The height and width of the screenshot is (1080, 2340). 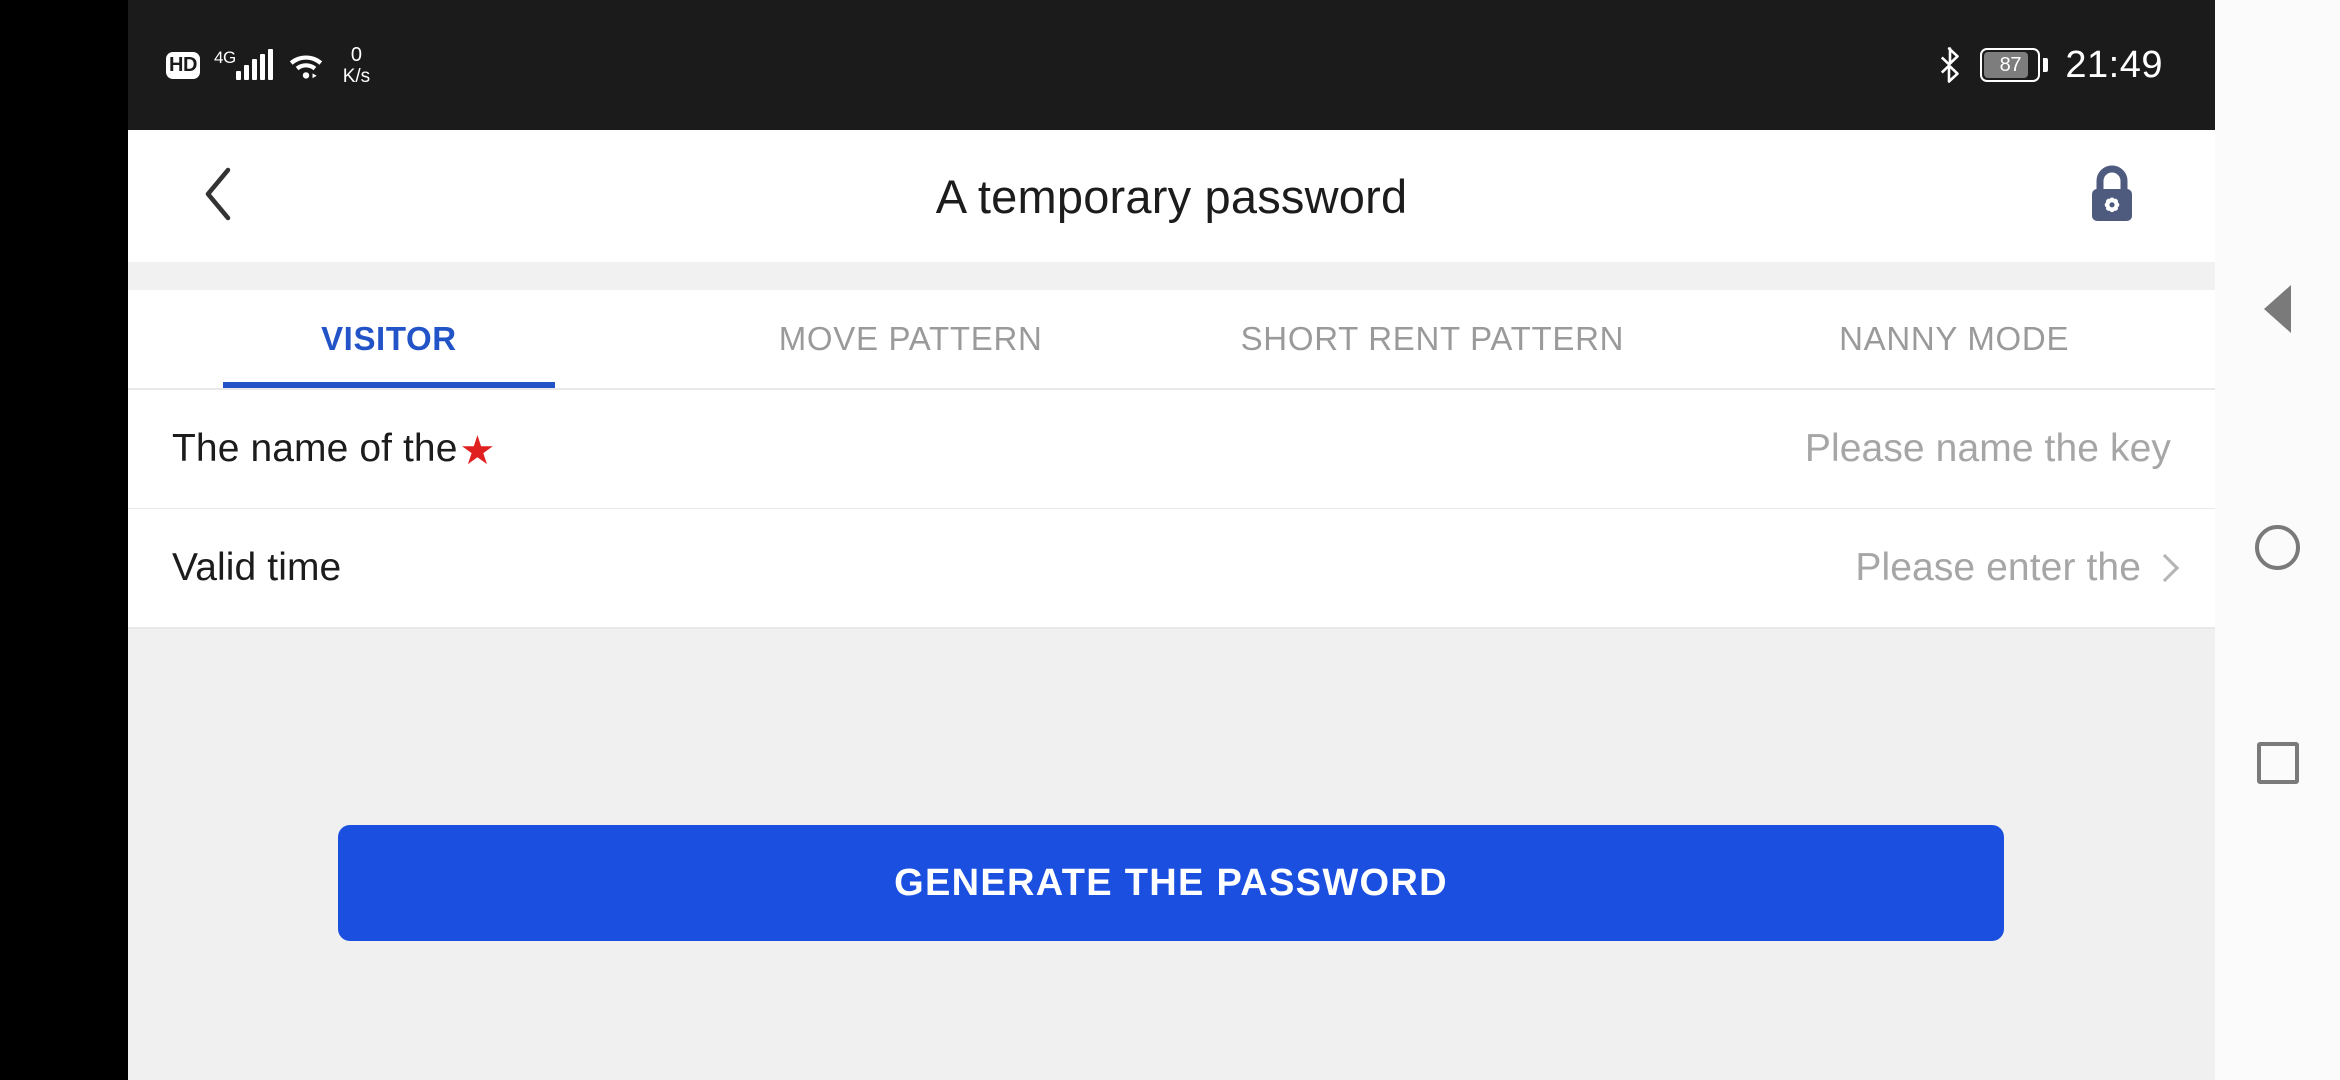 I want to click on data-rate-value: 0, so click(x=356, y=54).